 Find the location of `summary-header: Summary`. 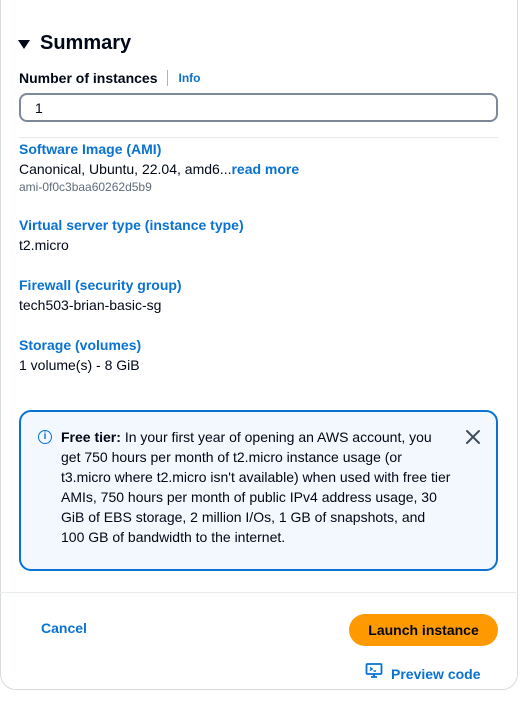

summary-header: Summary is located at coordinates (74, 43).